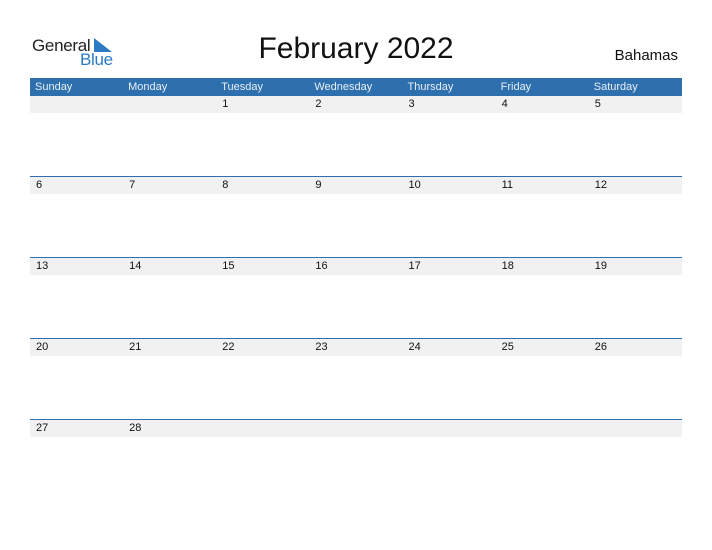  I want to click on day-cell: 5, so click(597, 104).